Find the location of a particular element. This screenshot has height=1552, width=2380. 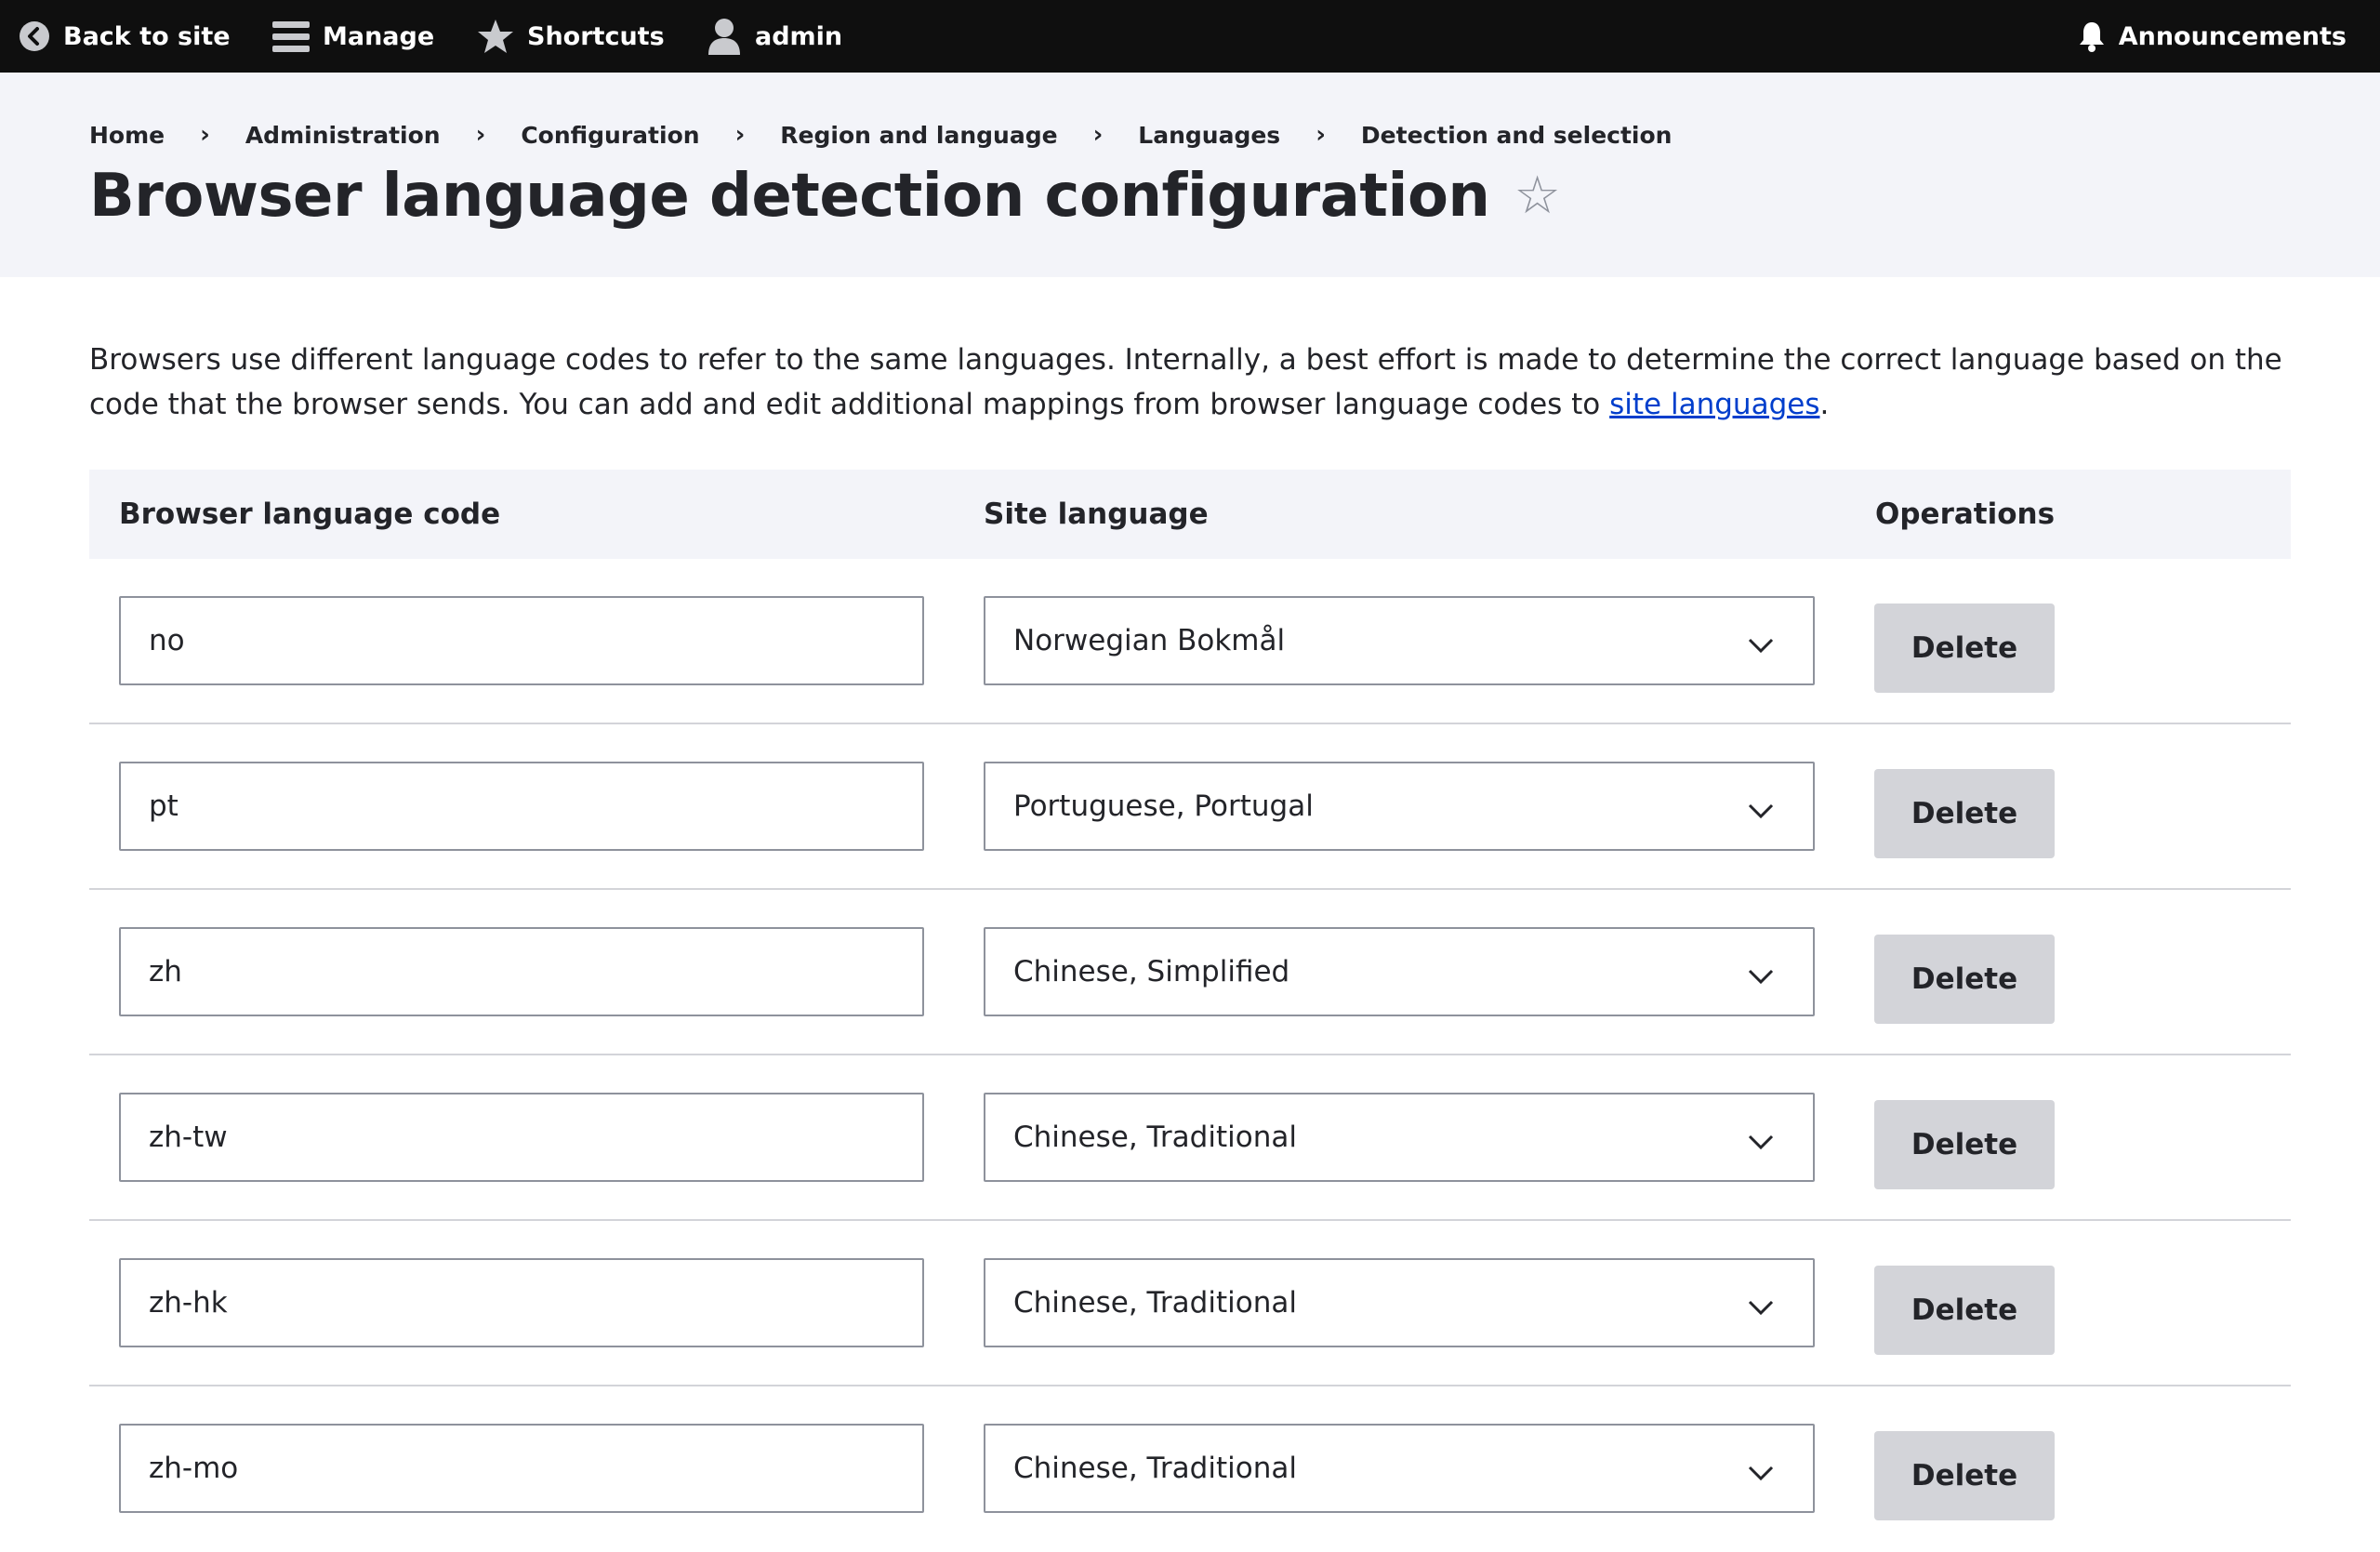

shortcuts-menu-button: Shortcuts is located at coordinates (571, 36).